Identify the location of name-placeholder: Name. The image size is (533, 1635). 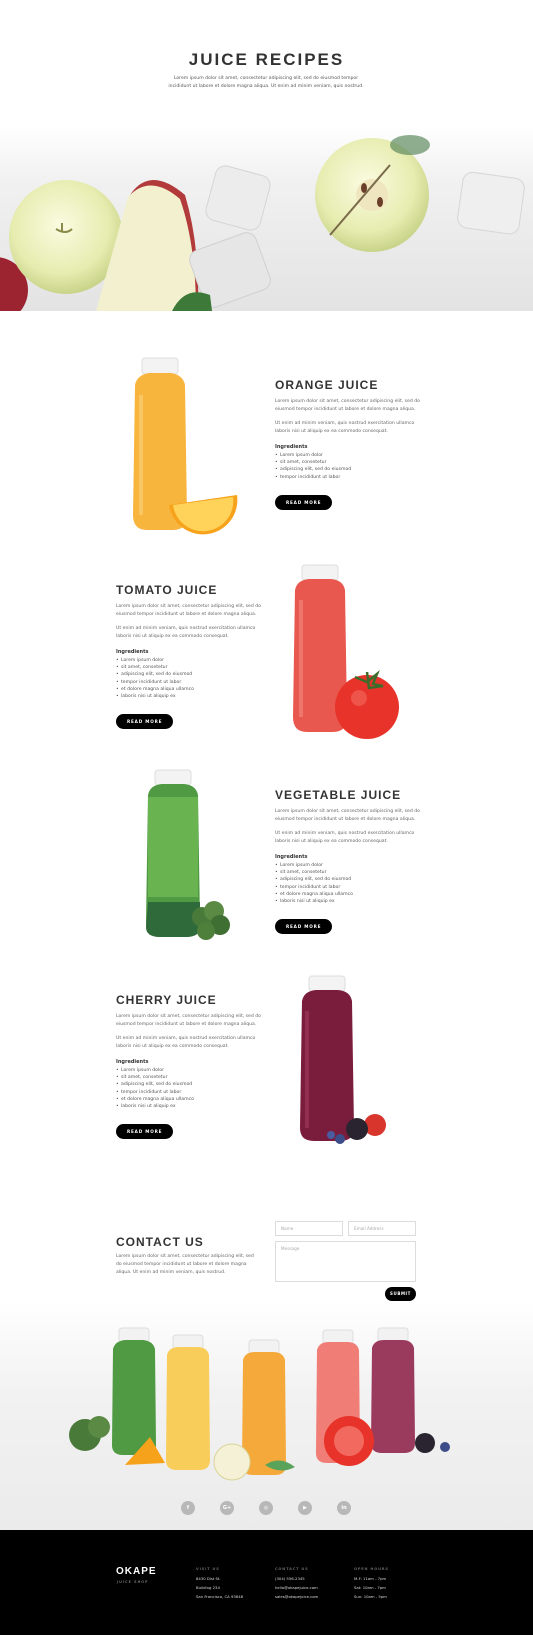
(287, 1228).